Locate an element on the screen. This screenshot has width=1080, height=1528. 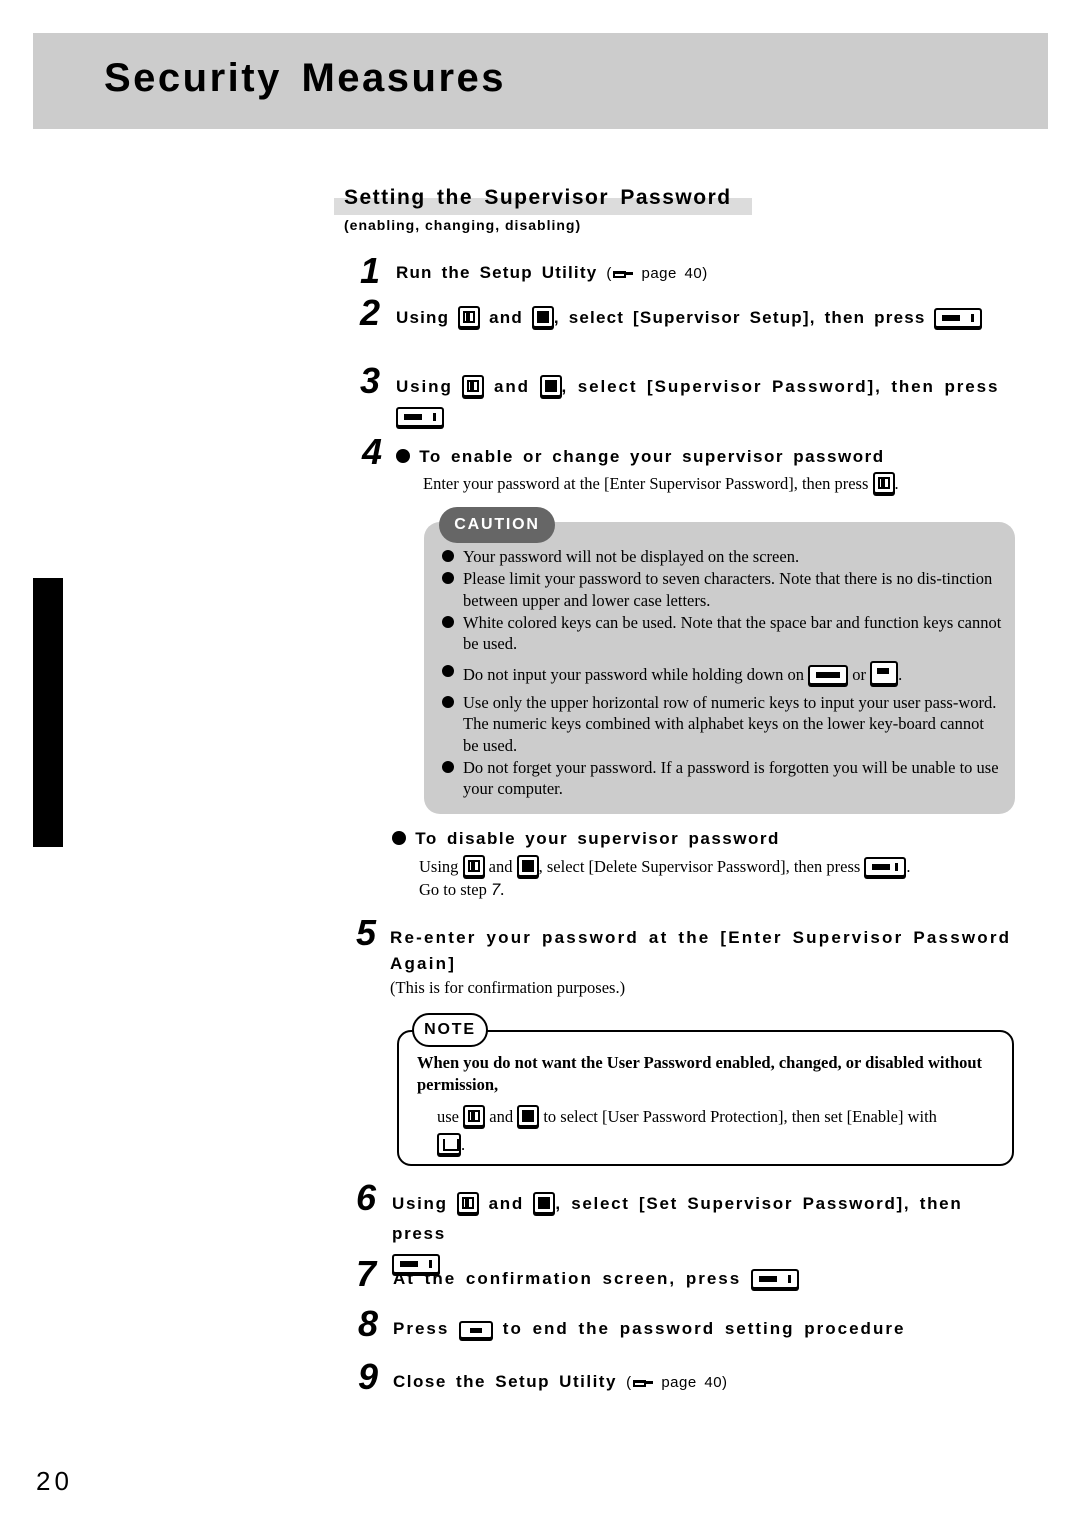
step-2-using: Using is located at coordinates (423, 317).